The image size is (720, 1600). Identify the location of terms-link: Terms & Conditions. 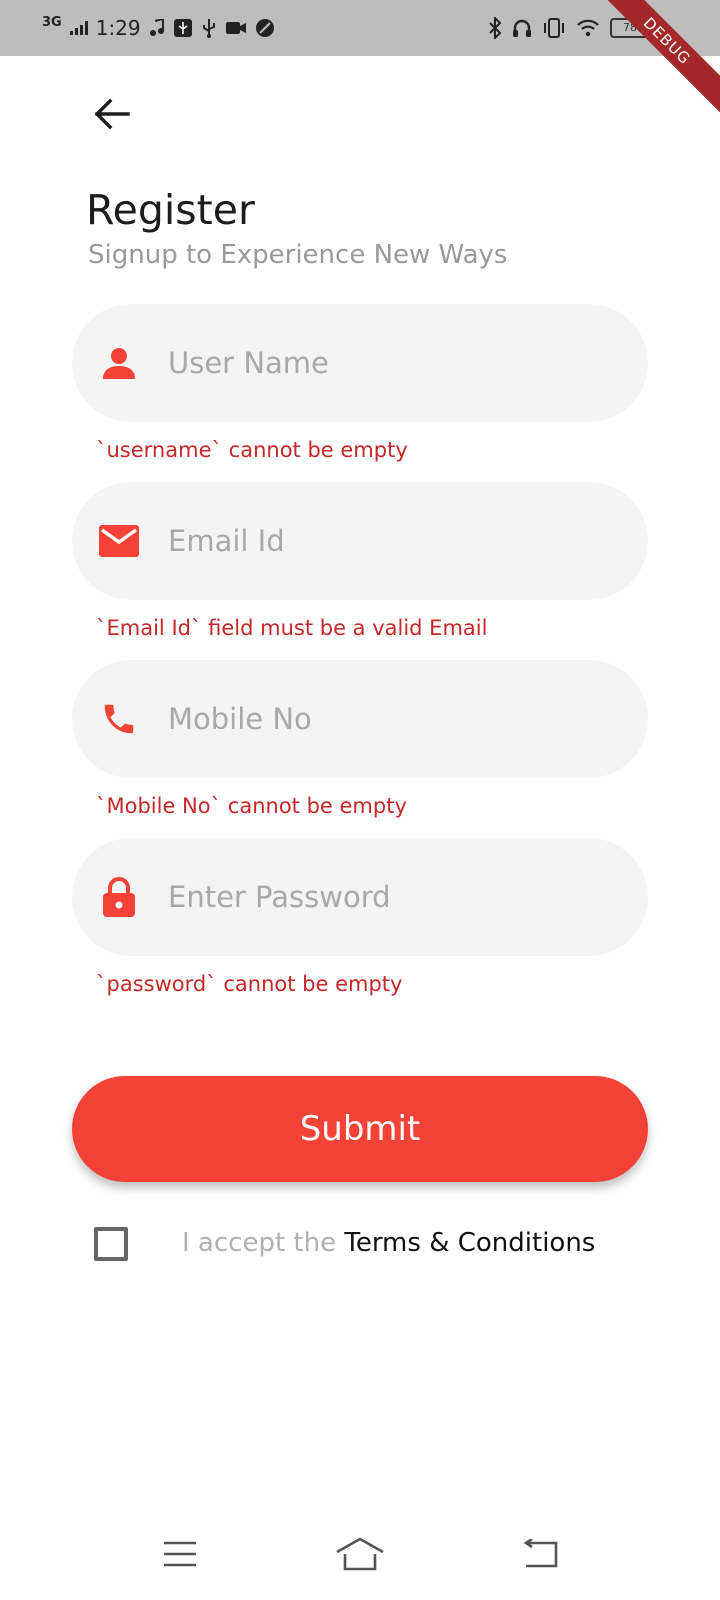
(469, 1243).